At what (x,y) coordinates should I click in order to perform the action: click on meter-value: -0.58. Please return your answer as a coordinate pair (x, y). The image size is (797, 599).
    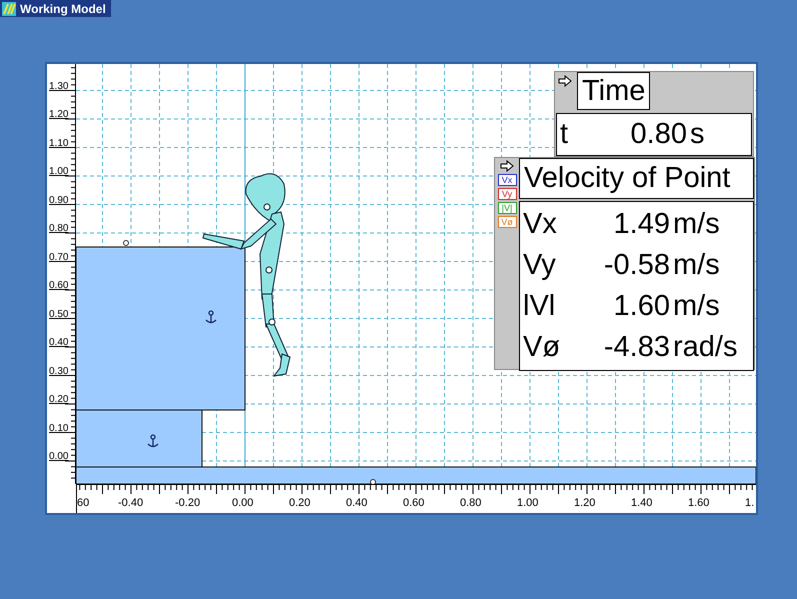
    Looking at the image, I should click on (636, 265).